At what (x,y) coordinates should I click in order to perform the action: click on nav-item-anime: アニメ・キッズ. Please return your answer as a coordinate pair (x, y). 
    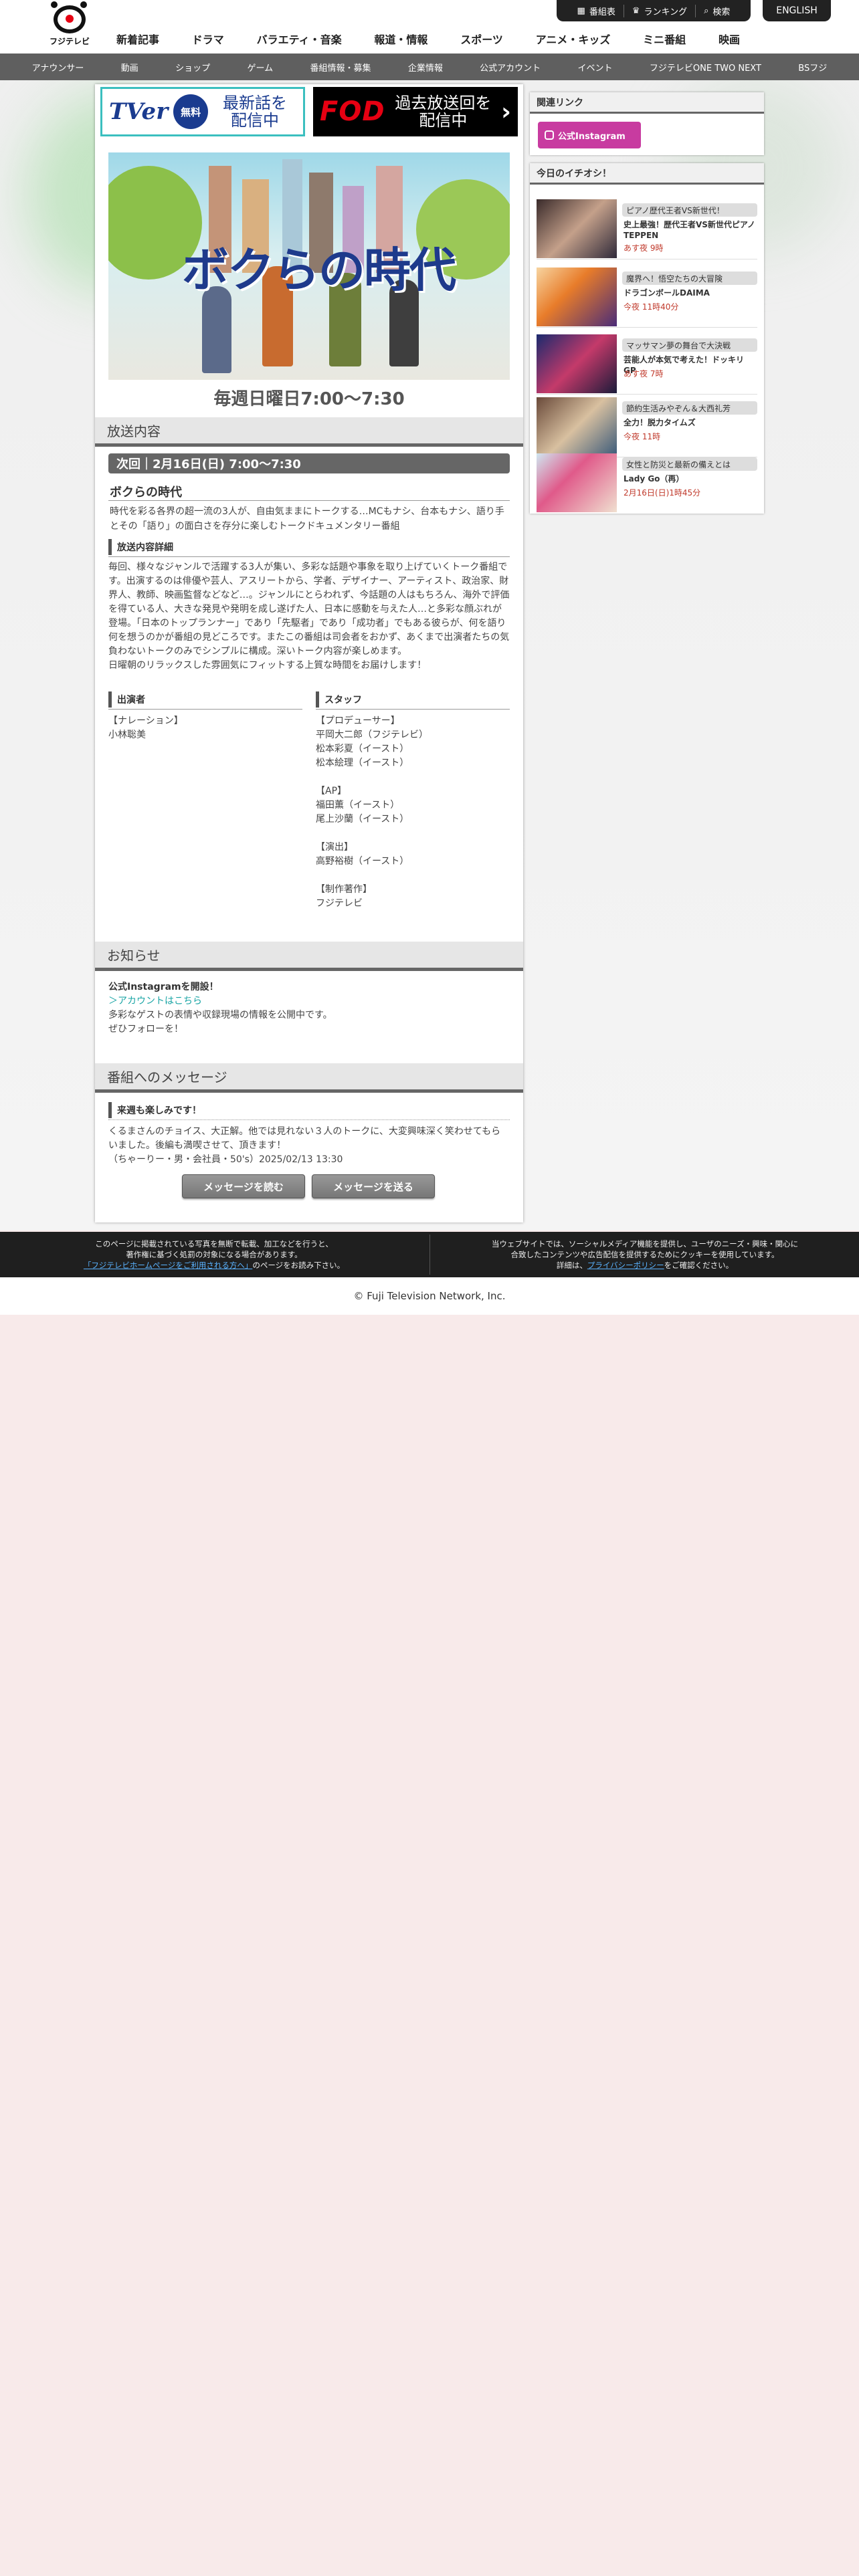
    Looking at the image, I should click on (573, 39).